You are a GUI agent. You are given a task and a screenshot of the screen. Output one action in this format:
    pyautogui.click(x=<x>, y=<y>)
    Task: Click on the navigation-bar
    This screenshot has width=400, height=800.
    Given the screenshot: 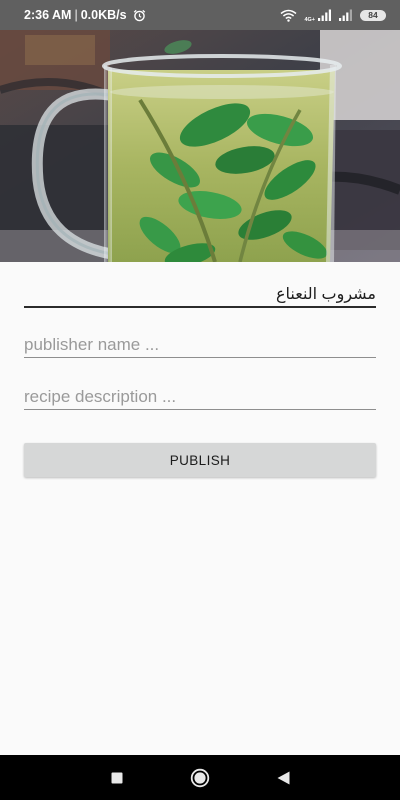 What is the action you would take?
    pyautogui.click(x=200, y=777)
    